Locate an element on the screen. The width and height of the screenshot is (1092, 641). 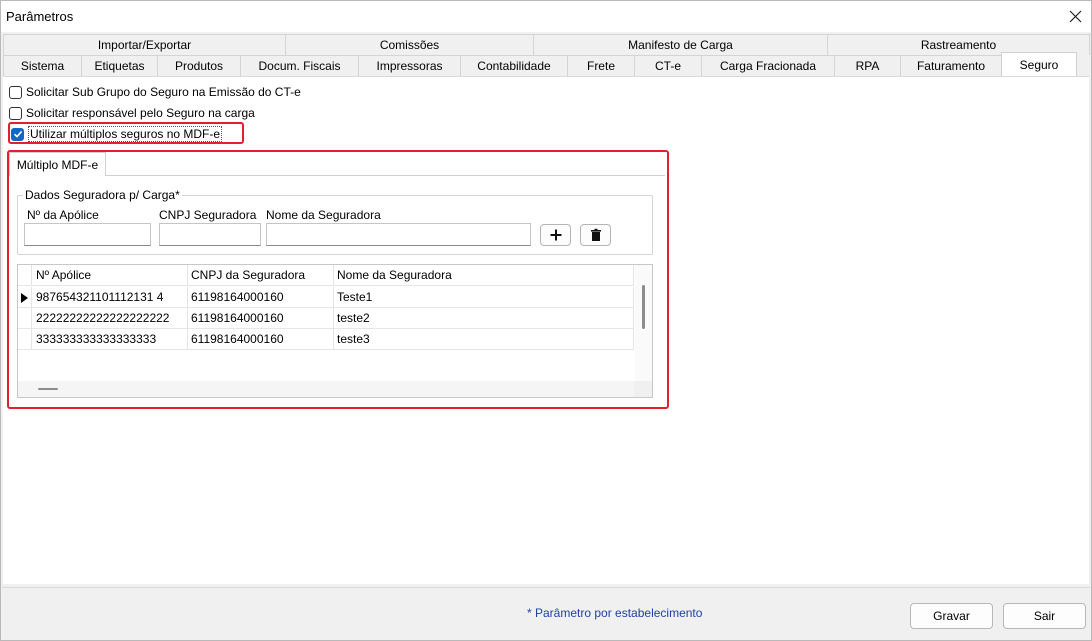
sair-button: Sair is located at coordinates (1044, 616).